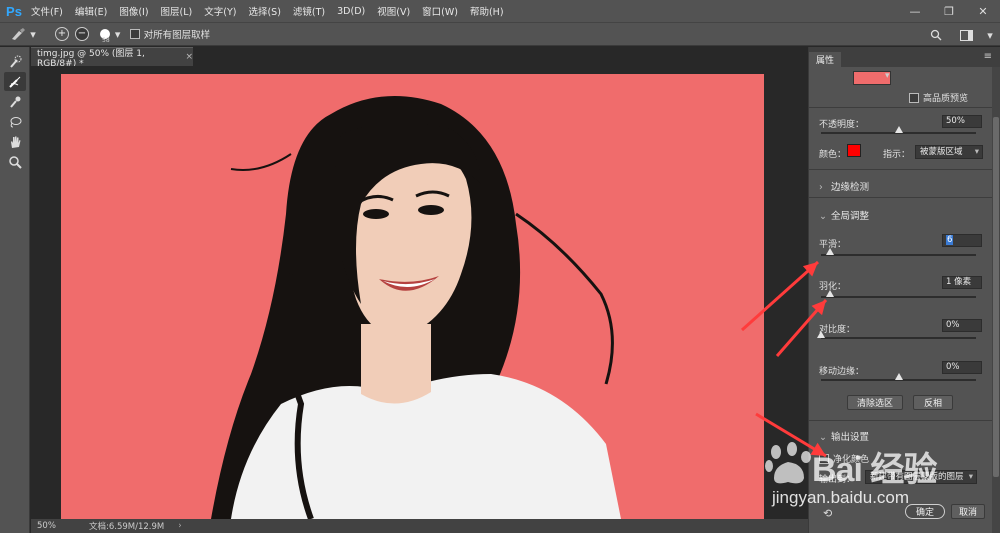 Image resolution: width=1000 pixels, height=533 pixels. Describe the element at coordinates (49, 526) in the screenshot. I see `zoom-level: 50%` at that location.